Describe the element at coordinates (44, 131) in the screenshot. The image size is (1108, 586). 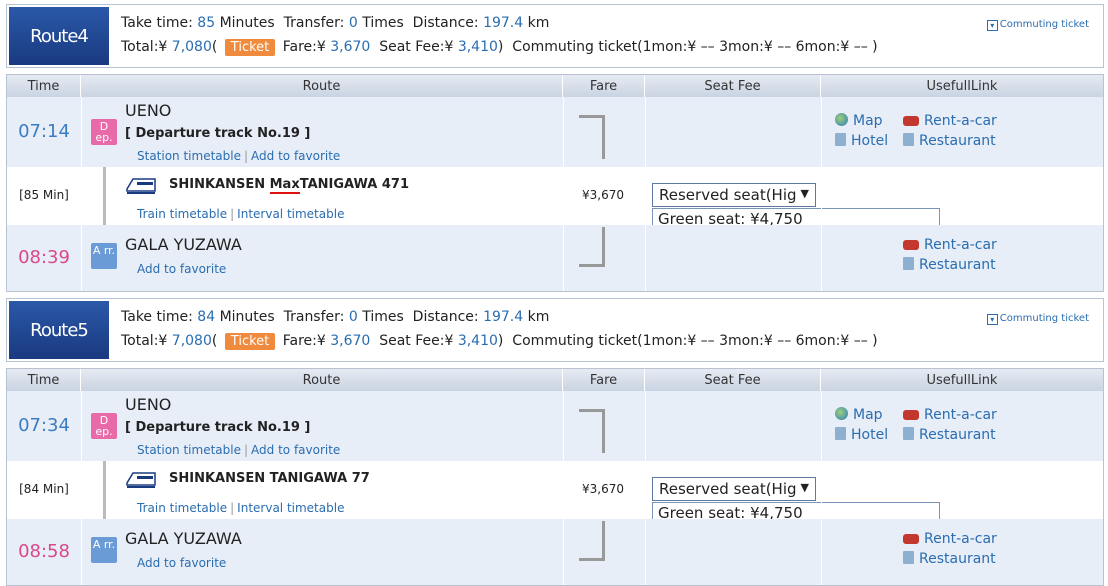
I see `departure-time: 07:14` at that location.